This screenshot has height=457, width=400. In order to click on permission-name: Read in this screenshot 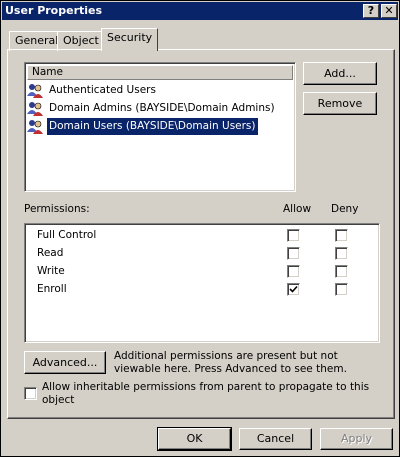, I will do `click(50, 253)`.